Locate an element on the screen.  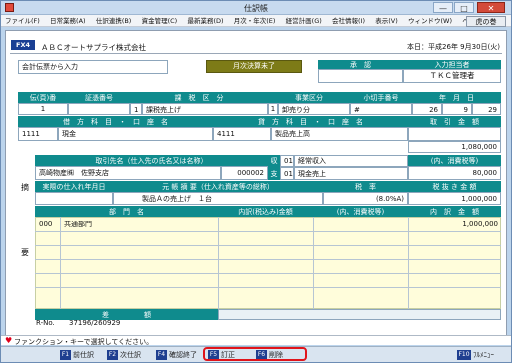
approval-field is located at coordinates (360, 76).